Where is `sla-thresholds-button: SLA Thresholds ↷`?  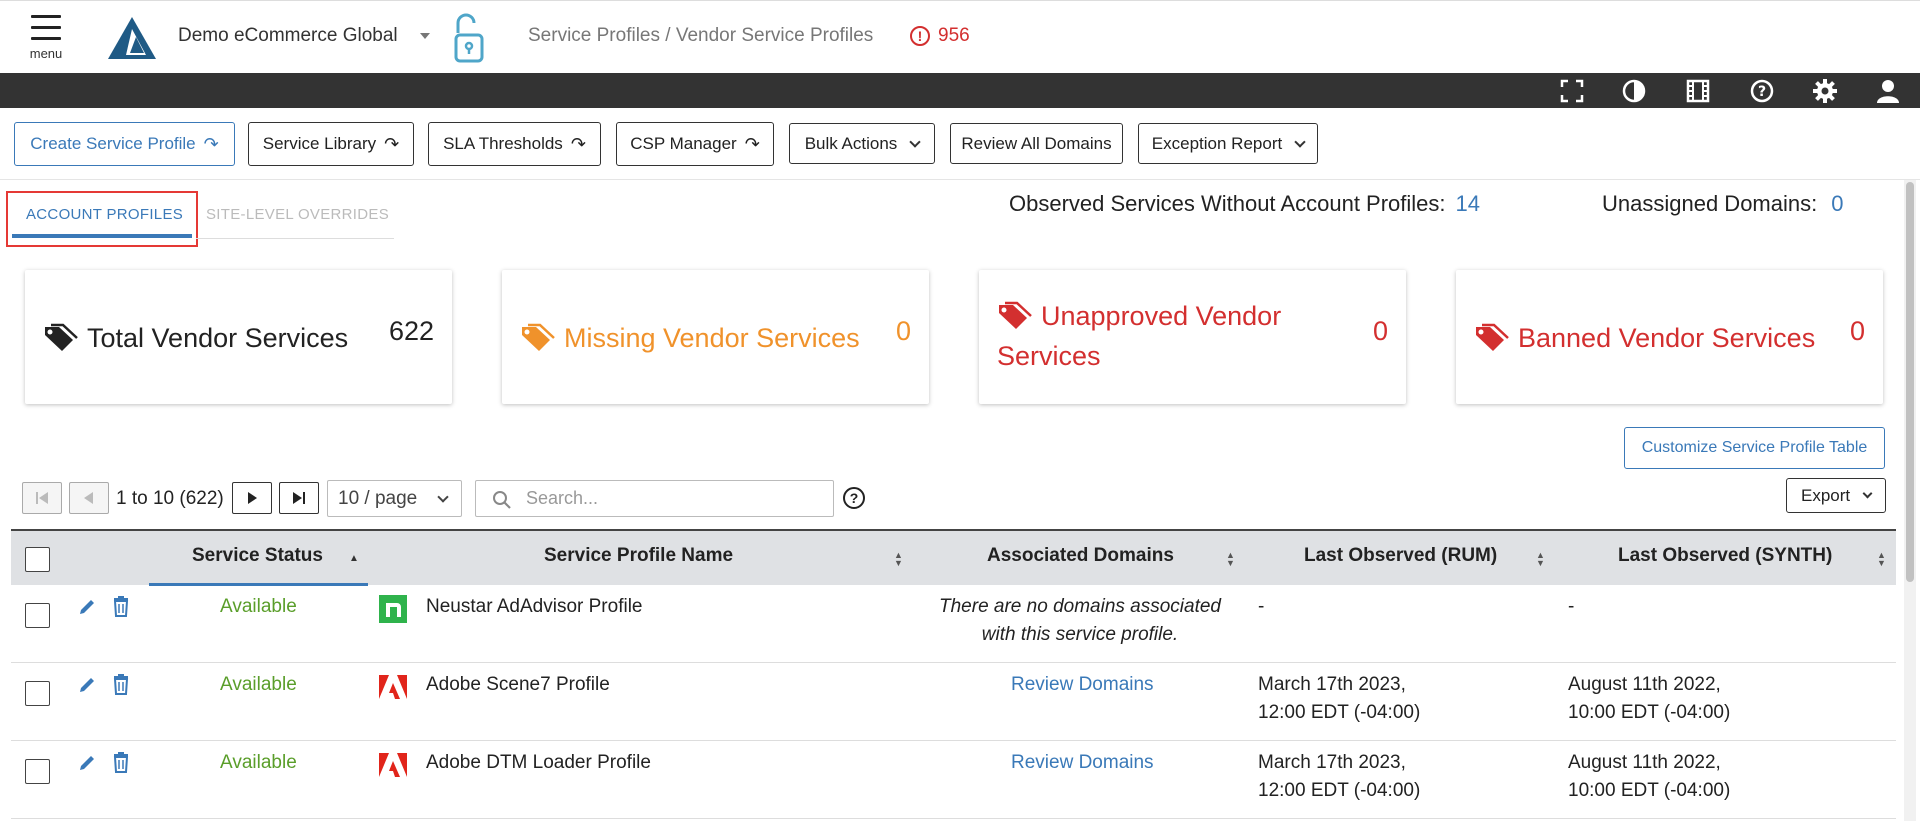 sla-thresholds-button: SLA Thresholds ↷ is located at coordinates (514, 144).